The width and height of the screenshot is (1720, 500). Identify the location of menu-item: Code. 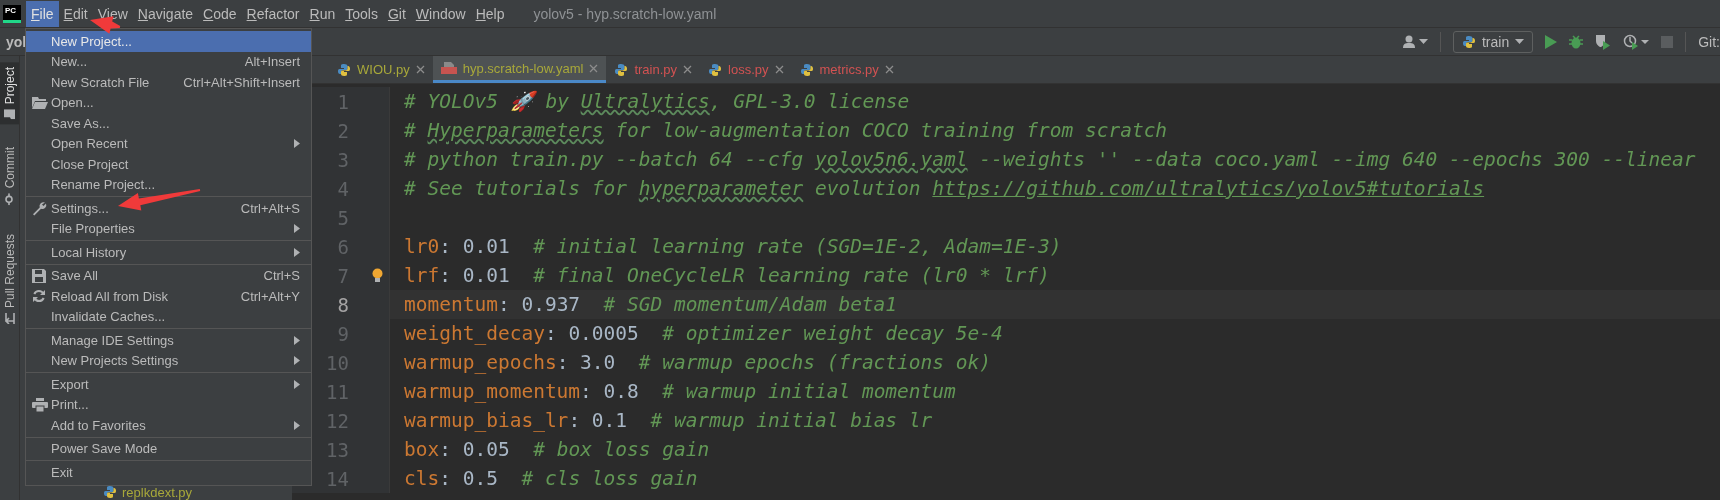
(220, 13).